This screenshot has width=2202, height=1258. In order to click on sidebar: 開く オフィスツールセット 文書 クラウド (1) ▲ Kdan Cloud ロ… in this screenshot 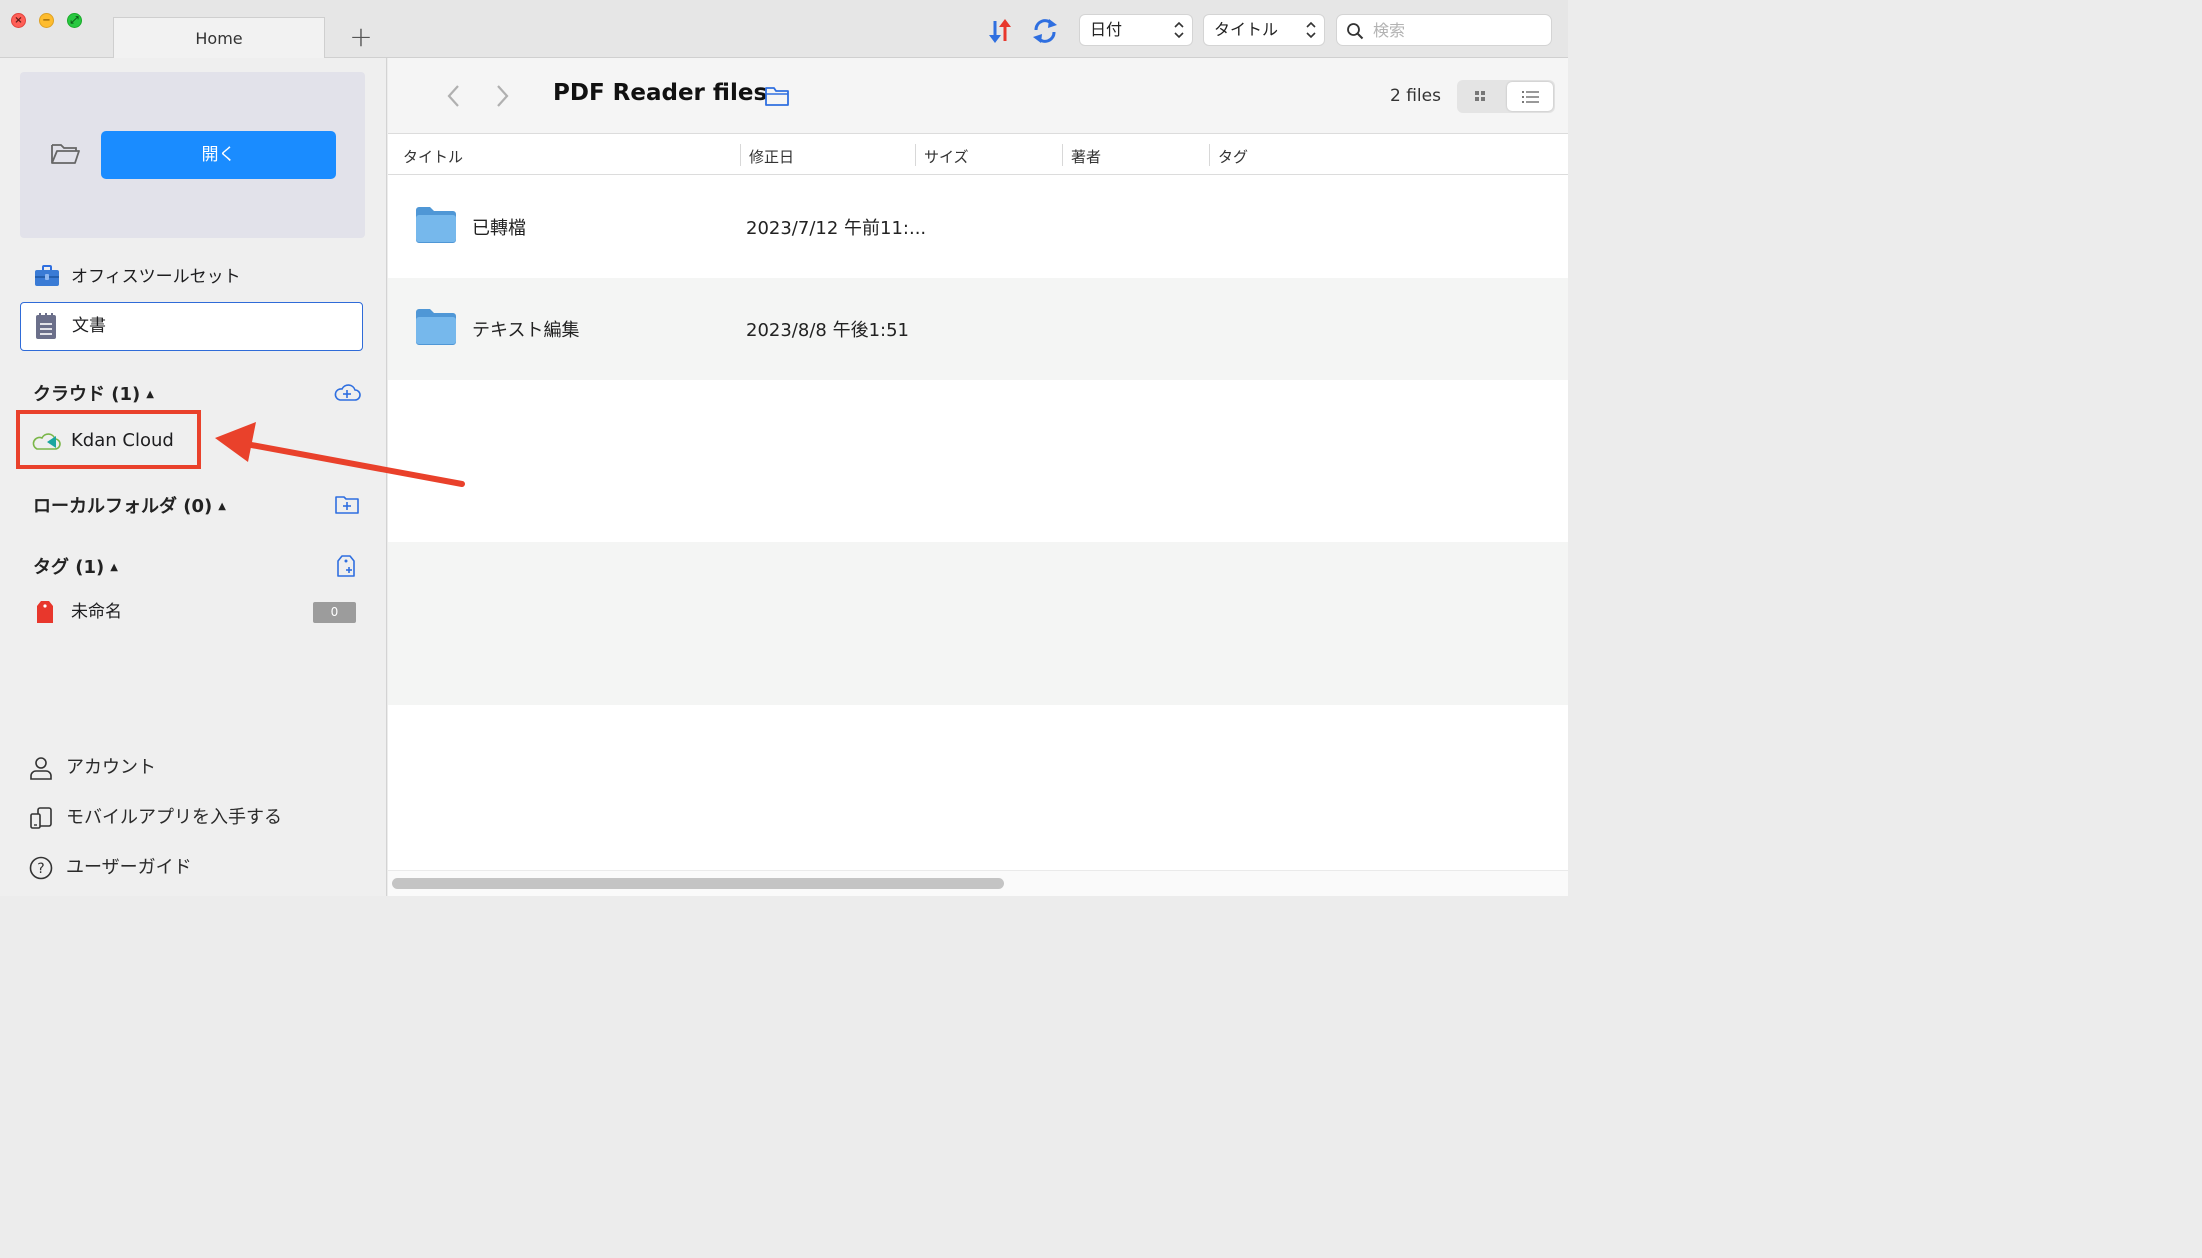, I will do `click(193, 477)`.